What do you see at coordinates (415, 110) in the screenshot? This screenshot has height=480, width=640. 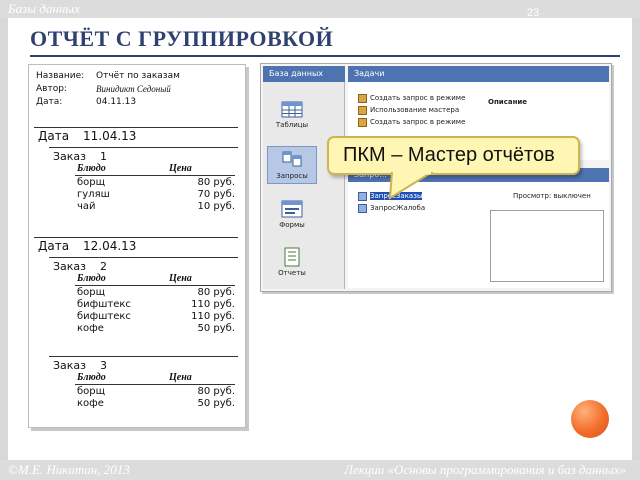 I see `task-item-label: Использование мастера` at bounding box center [415, 110].